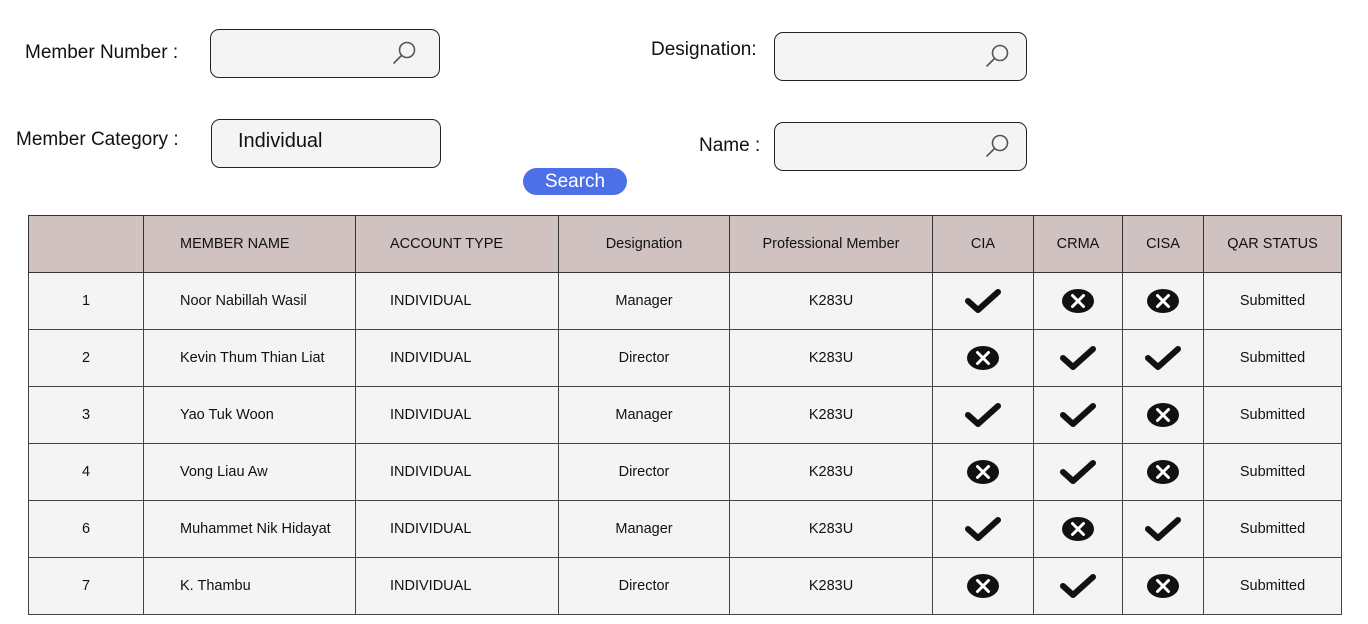  What do you see at coordinates (102, 52) in the screenshot?
I see `member-number-label: Member Number :` at bounding box center [102, 52].